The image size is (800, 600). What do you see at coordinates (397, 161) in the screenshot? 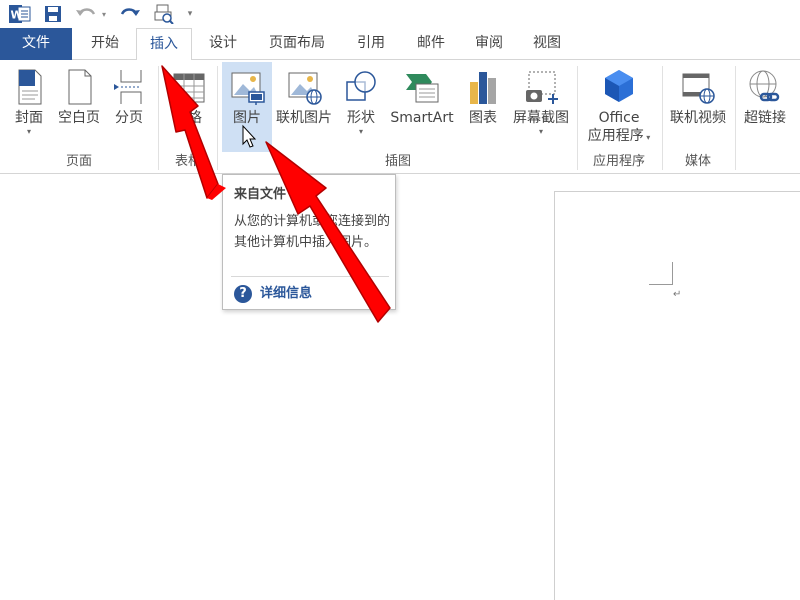
I see `group-label-illustrations: 插图` at bounding box center [397, 161].